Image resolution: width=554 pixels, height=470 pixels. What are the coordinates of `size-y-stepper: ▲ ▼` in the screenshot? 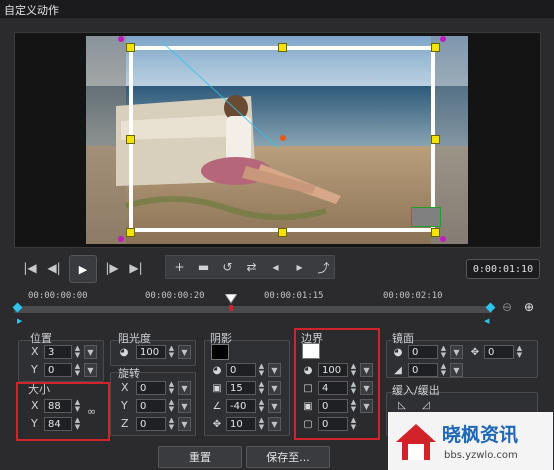 It's located at (77, 424).